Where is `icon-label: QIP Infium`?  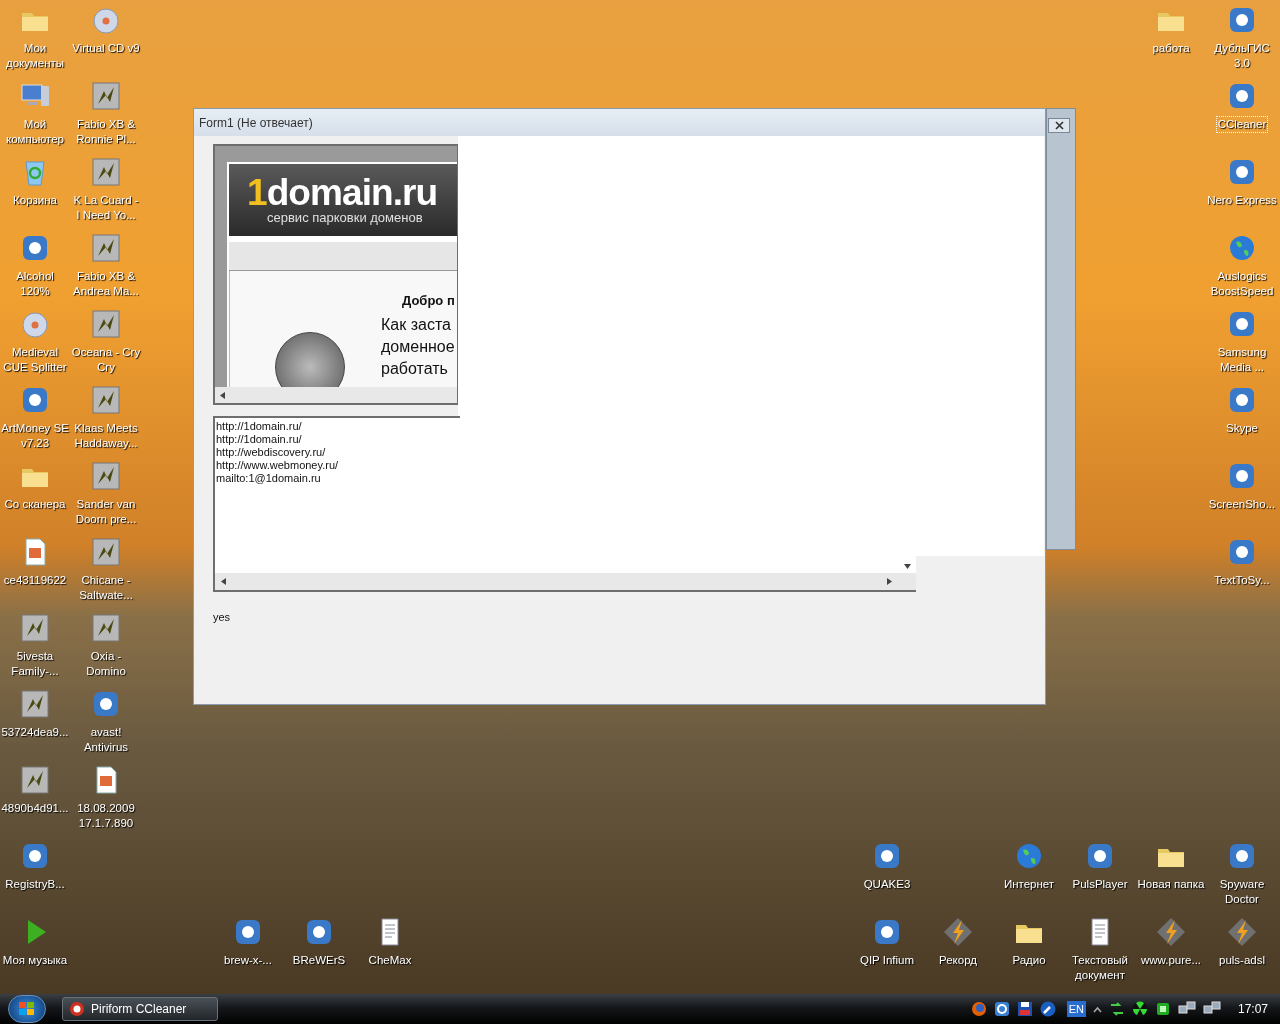 icon-label: QIP Infium is located at coordinates (887, 960).